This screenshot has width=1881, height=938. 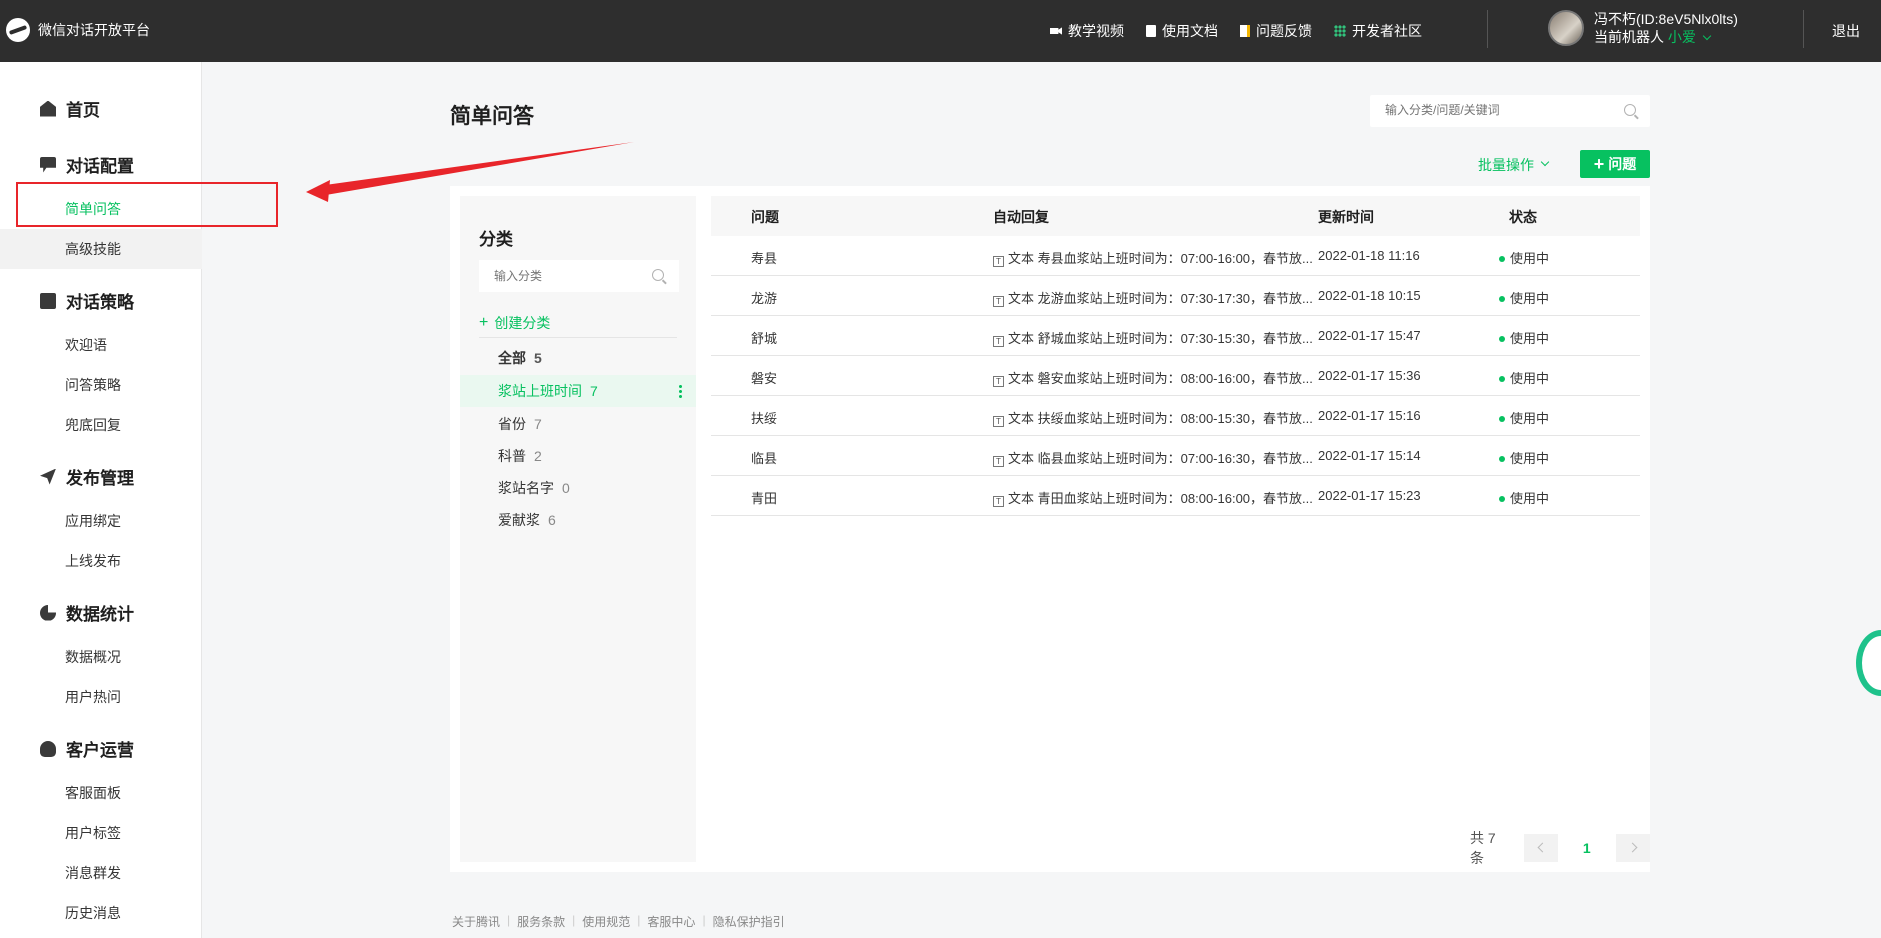 I want to click on avatar, so click(x=1566, y=28).